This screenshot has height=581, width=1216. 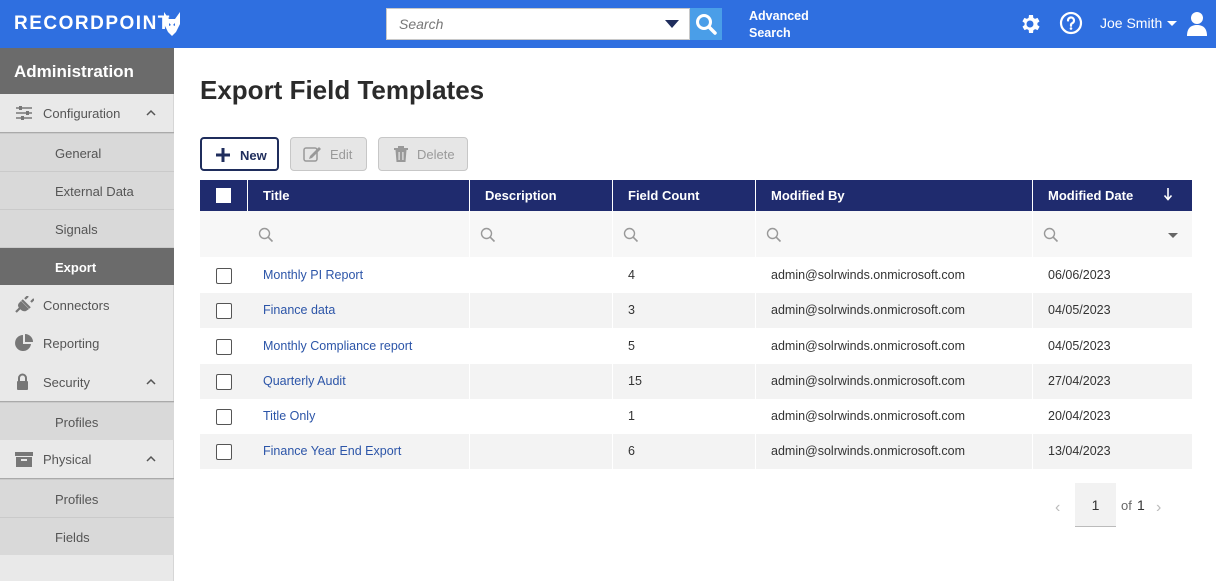 I want to click on delete-button: Delete, so click(x=423, y=154).